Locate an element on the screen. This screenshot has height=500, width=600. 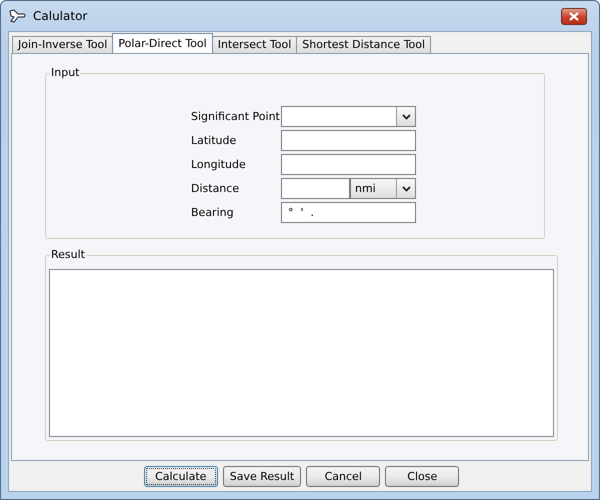
dialog-button: Cancel is located at coordinates (343, 476).